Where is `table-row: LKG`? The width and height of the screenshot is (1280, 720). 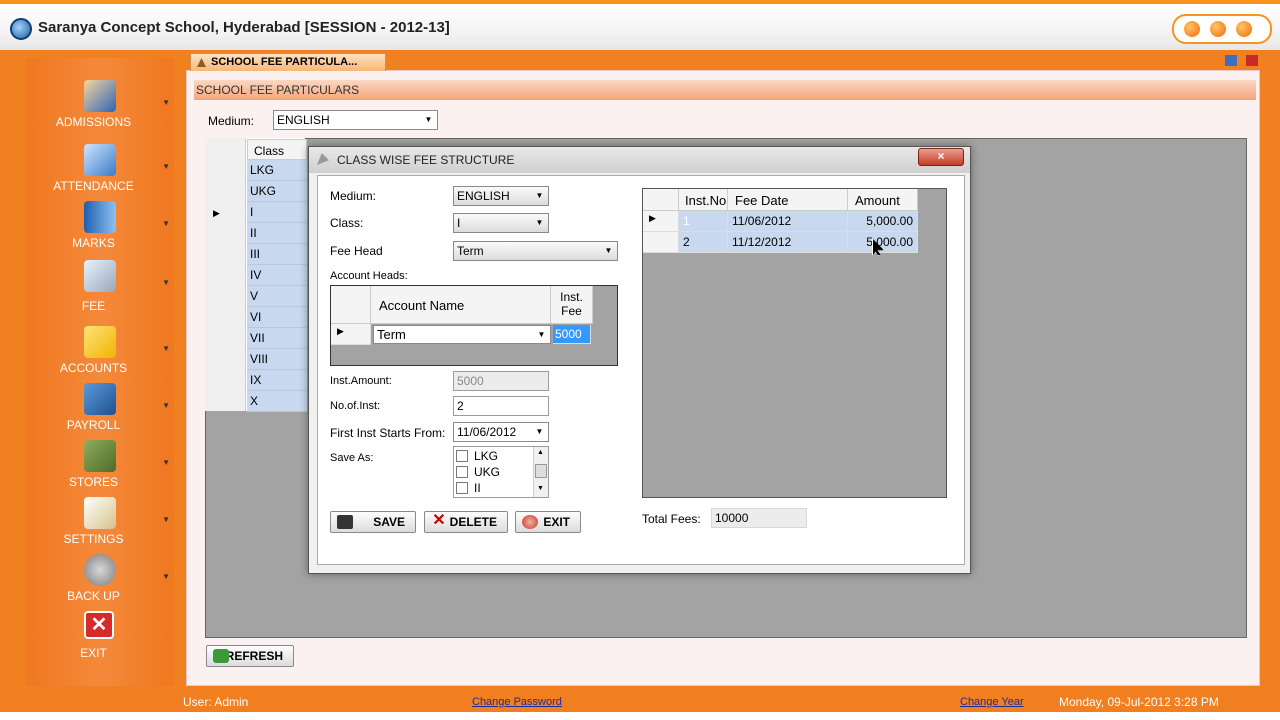
table-row: LKG is located at coordinates (277, 170).